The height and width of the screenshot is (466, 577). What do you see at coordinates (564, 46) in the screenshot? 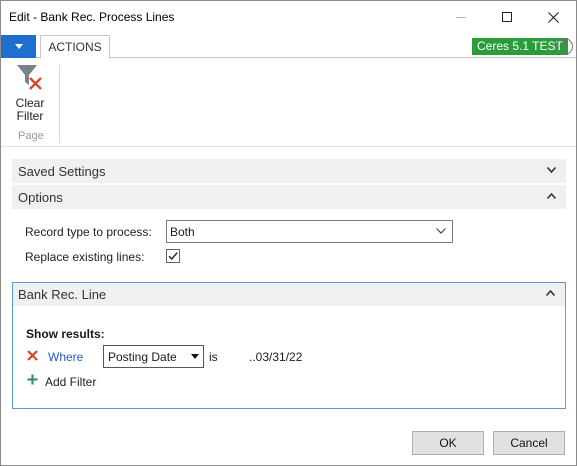
I see `help-icon: ?` at bounding box center [564, 46].